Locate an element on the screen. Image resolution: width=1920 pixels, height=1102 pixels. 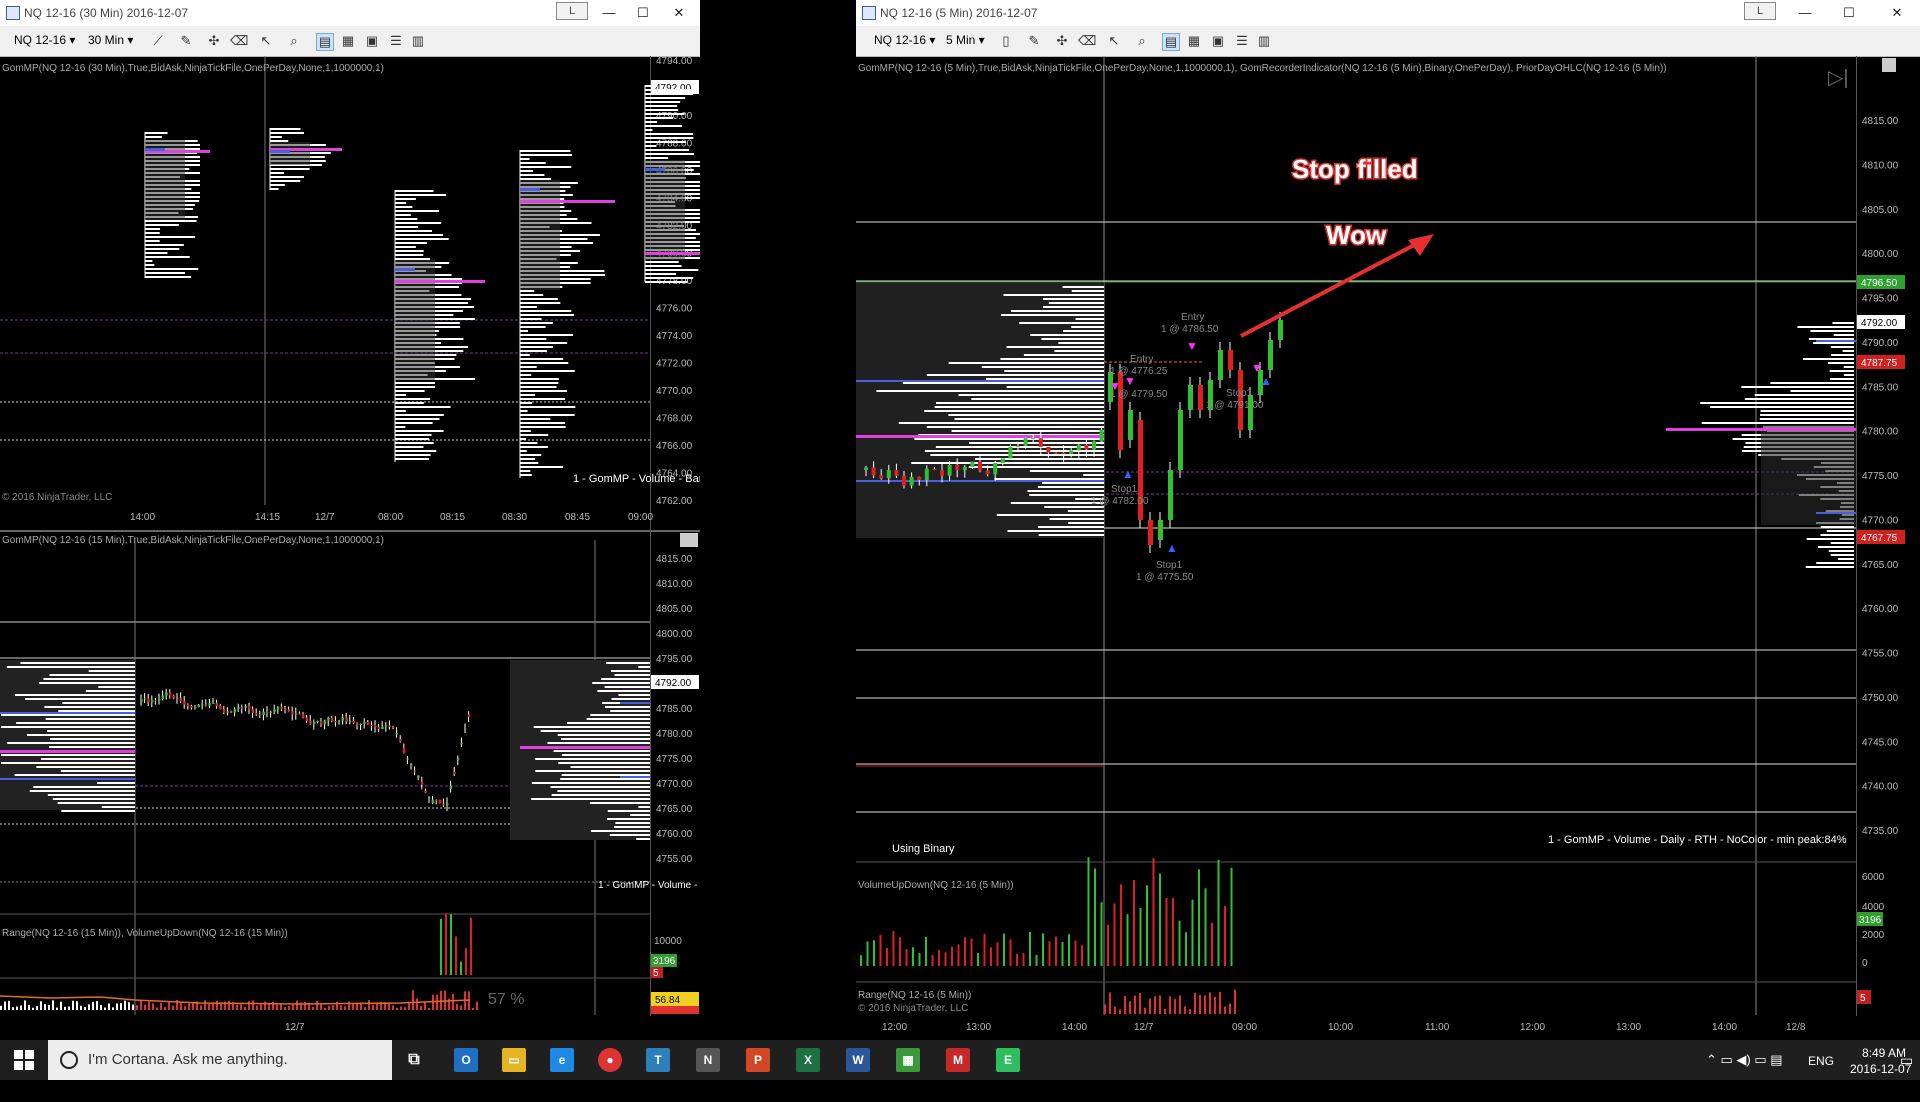
outlook-icon: O is located at coordinates (466, 1060).